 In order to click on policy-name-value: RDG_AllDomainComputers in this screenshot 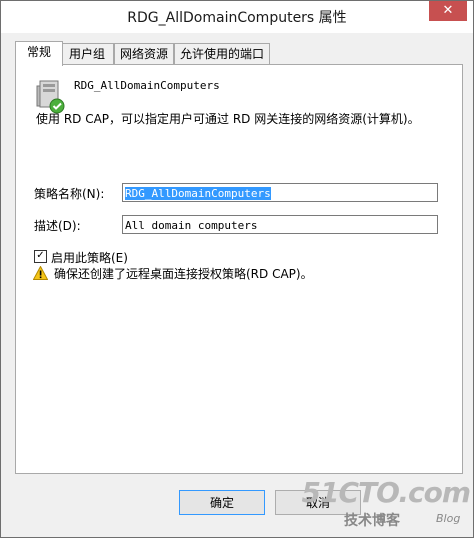, I will do `click(198, 193)`.